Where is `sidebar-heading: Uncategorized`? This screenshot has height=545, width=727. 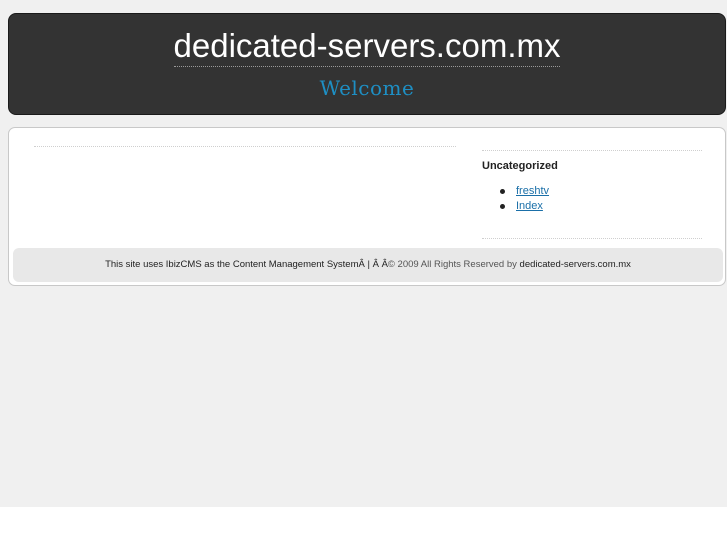
sidebar-heading: Uncategorized is located at coordinates (520, 166).